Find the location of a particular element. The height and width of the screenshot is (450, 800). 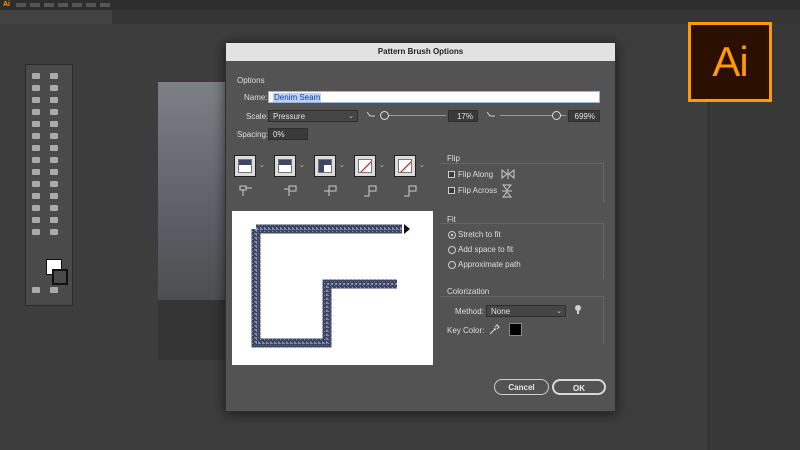

approximate-path-label: Approximate path is located at coordinates (489, 264).